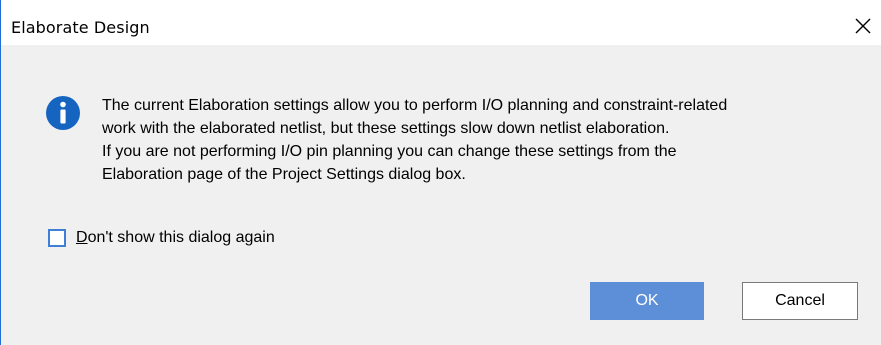 The height and width of the screenshot is (345, 881). Describe the element at coordinates (63, 113) in the screenshot. I see `info-icon` at that location.